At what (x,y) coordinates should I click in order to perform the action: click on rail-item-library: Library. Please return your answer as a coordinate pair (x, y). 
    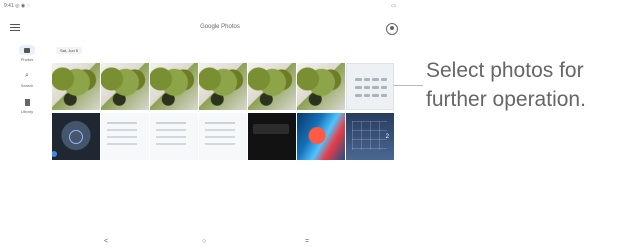
    Looking at the image, I should click on (27, 110).